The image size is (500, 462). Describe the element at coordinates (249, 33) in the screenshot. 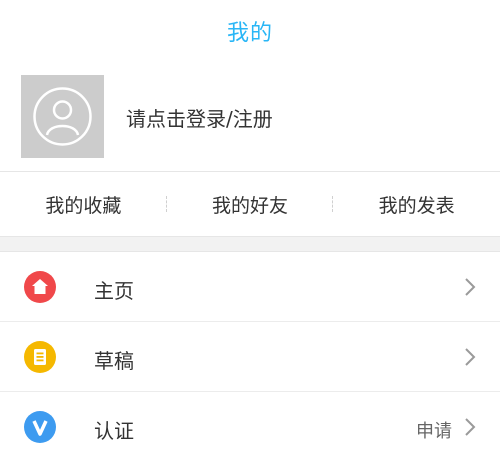

I see `page-title: 我的` at that location.